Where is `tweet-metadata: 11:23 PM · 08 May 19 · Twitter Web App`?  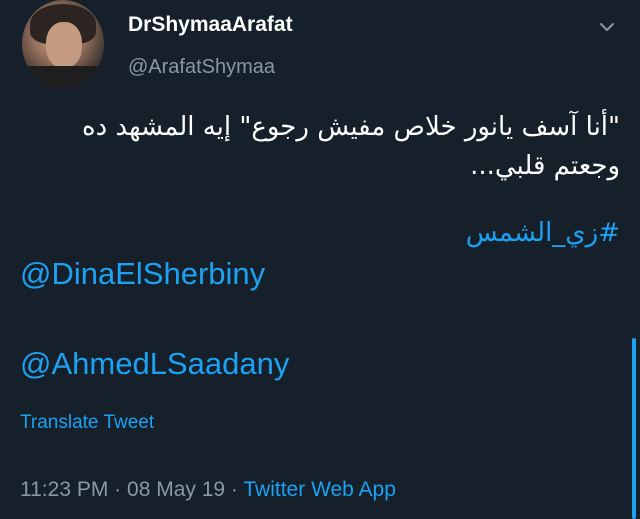 tweet-metadata: 11:23 PM · 08 May 19 · Twitter Web App is located at coordinates (208, 490).